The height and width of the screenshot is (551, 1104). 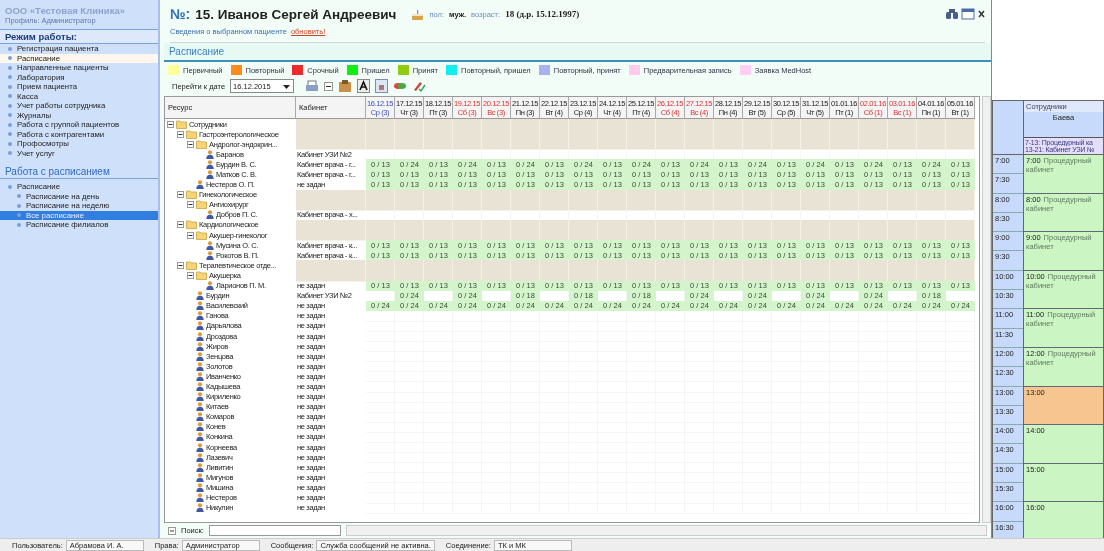 I want to click on organization-name: ООО «Тестовая Клиника», so click(x=65, y=10).